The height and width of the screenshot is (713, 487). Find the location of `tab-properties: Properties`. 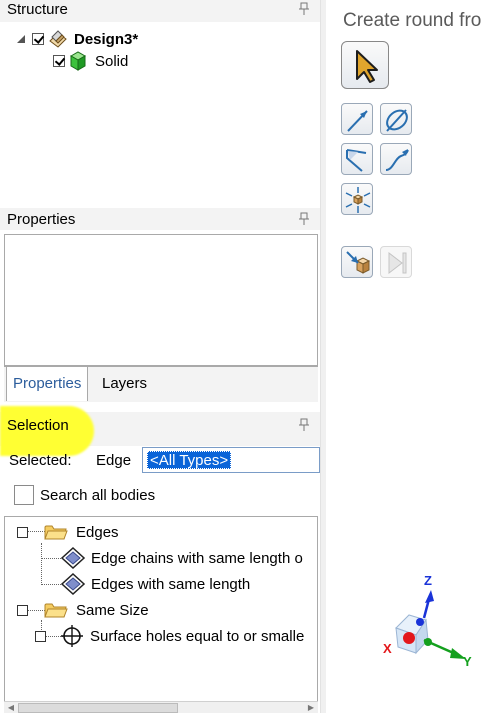

tab-properties: Properties is located at coordinates (47, 384).